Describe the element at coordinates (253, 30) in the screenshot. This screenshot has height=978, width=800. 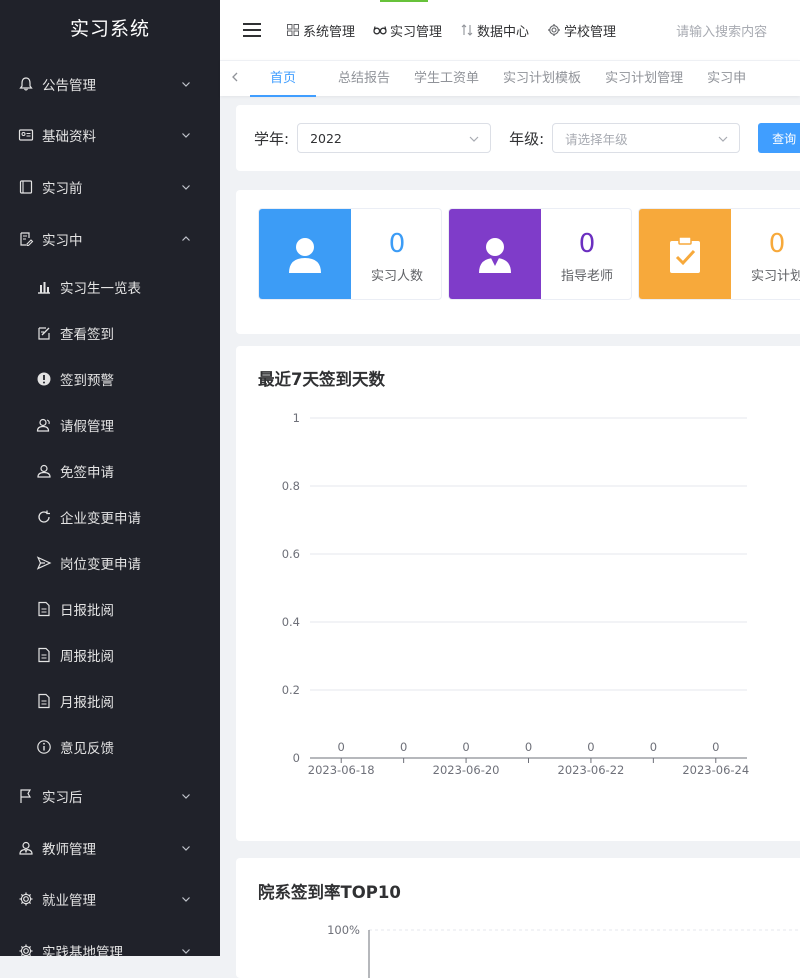
I see `menu-toggle-button` at that location.